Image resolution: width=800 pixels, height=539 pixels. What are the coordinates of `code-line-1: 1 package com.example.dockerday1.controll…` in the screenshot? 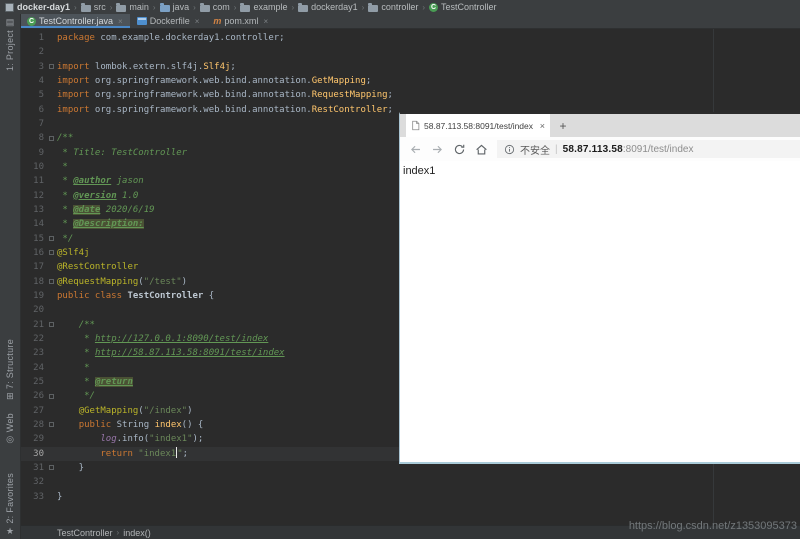 It's located at (410, 38).